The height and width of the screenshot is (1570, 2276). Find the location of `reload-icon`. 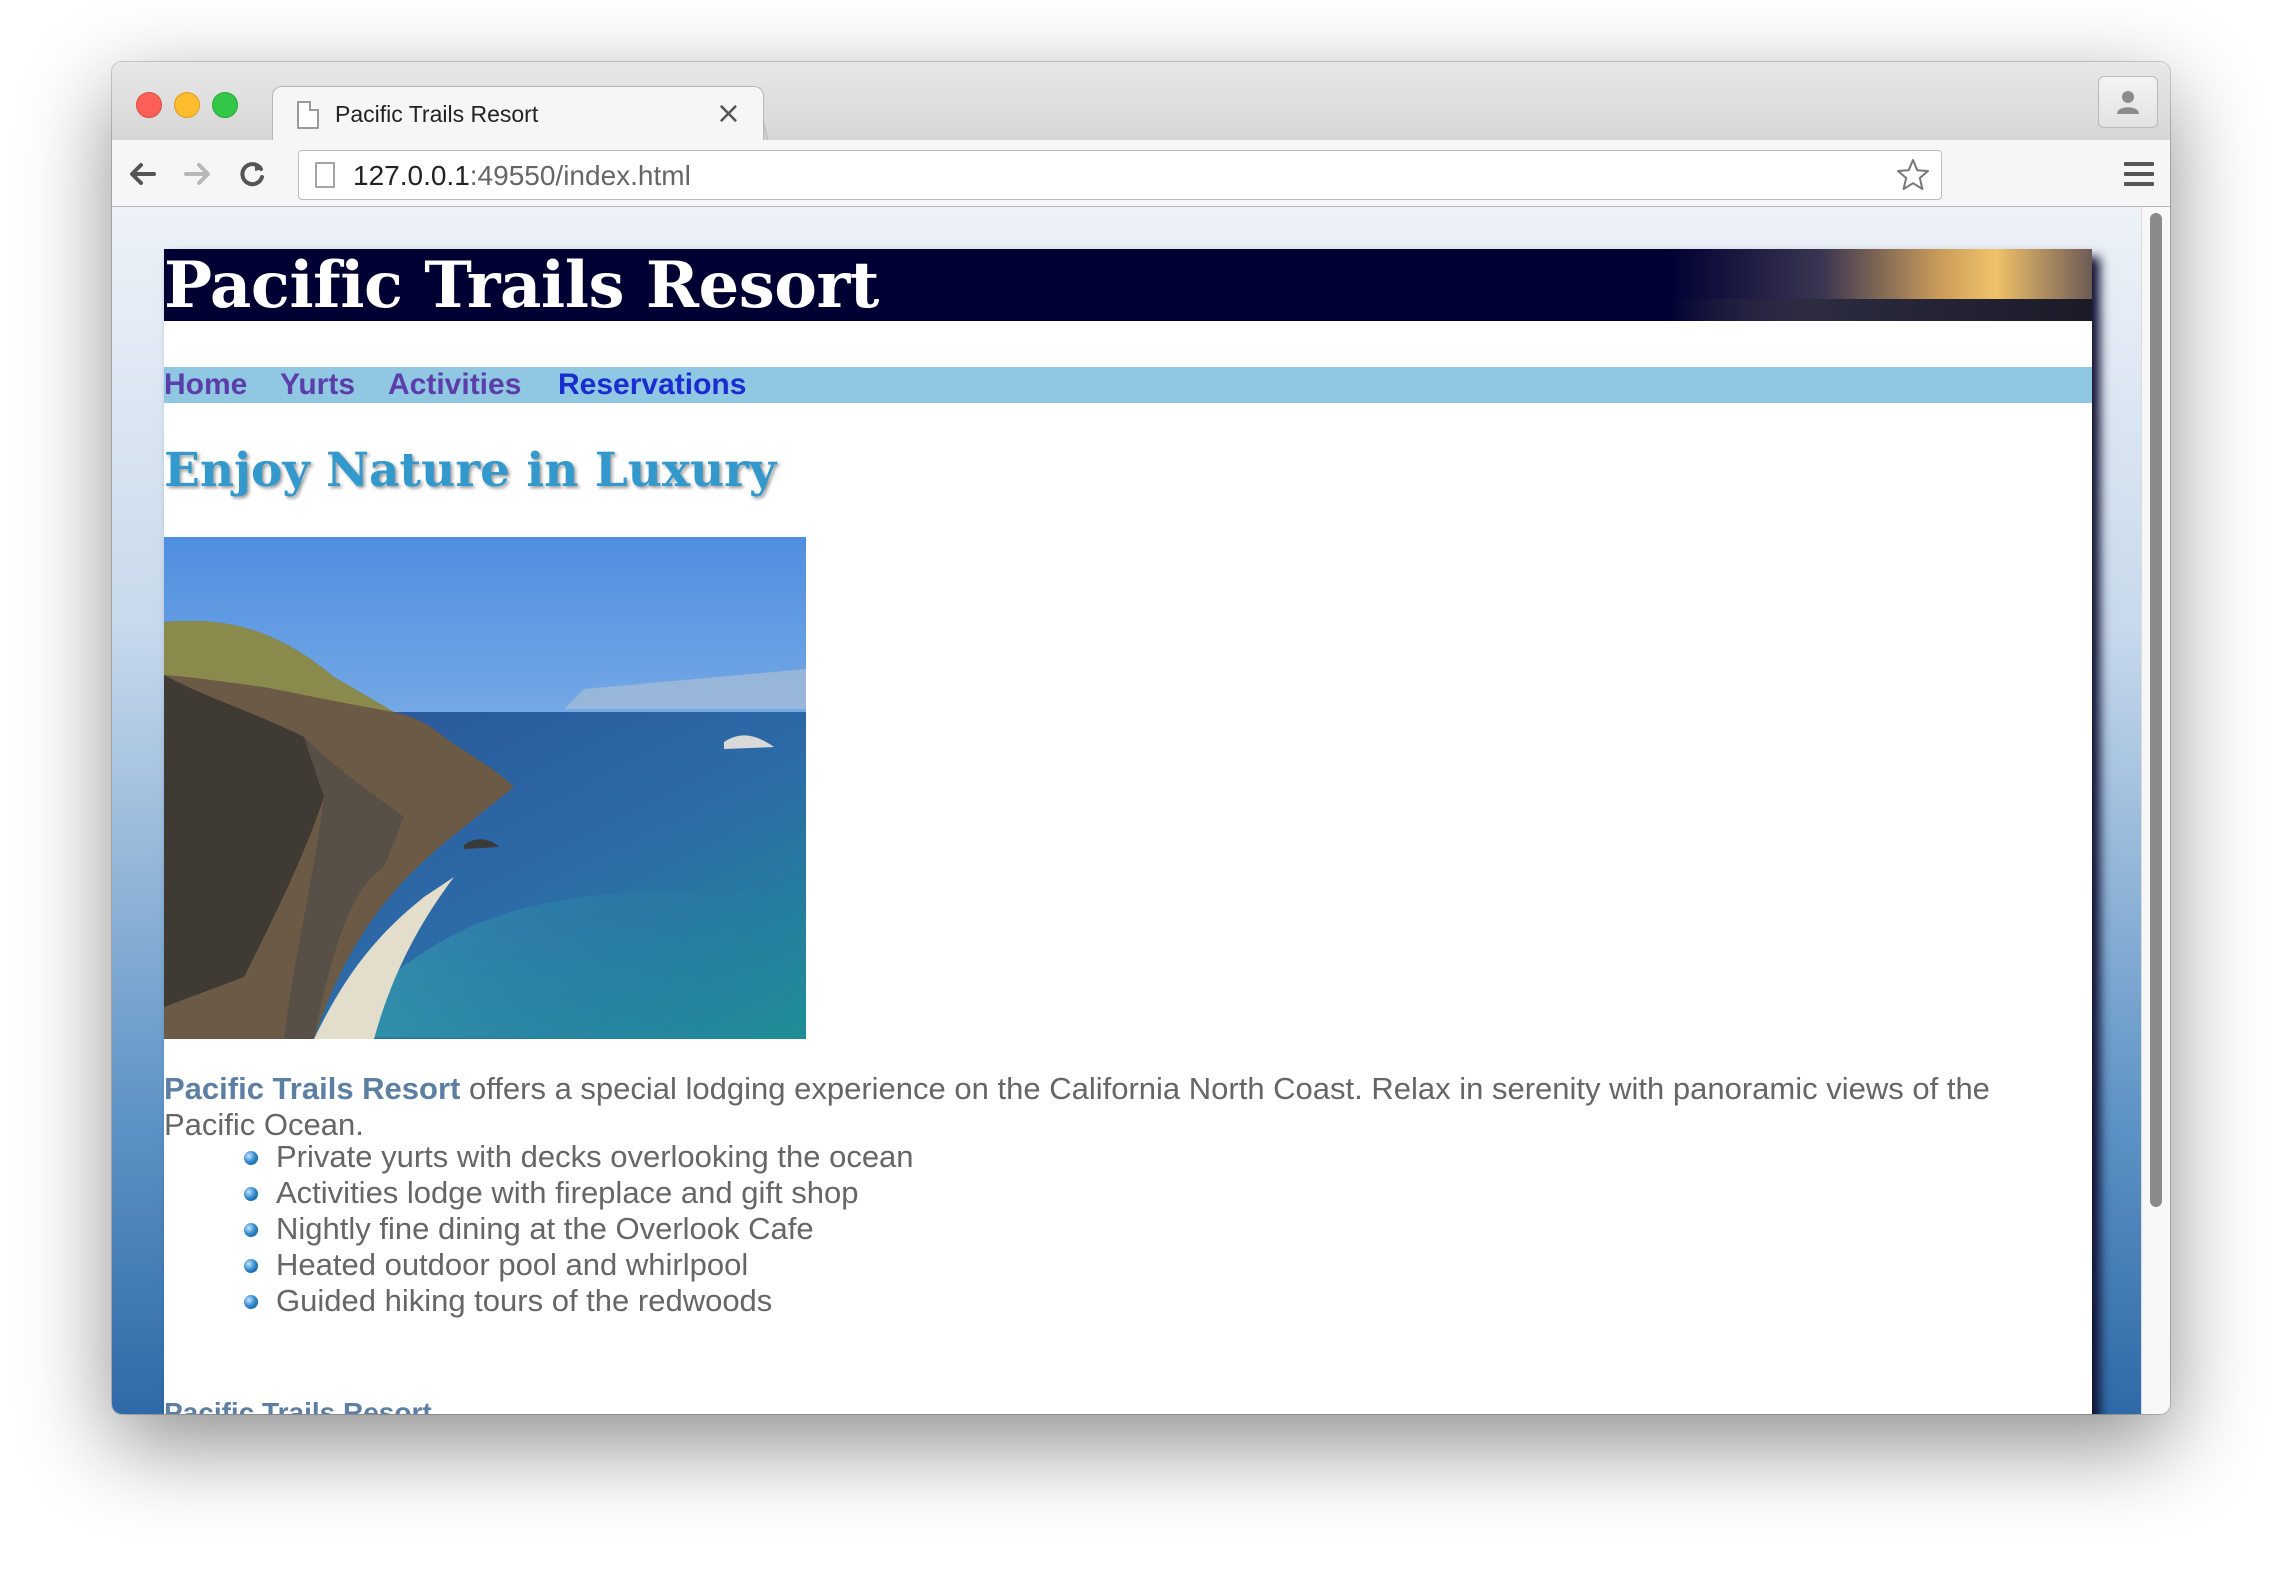

reload-icon is located at coordinates (252, 174).